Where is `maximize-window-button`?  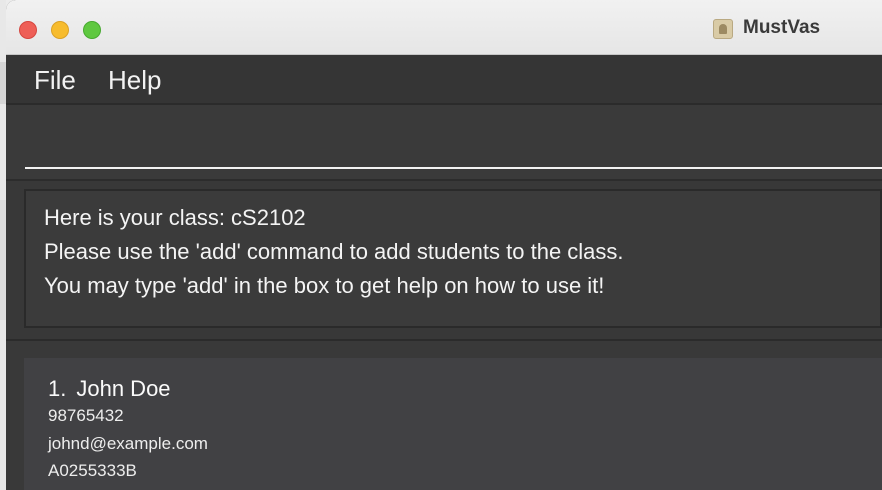 maximize-window-button is located at coordinates (92, 30).